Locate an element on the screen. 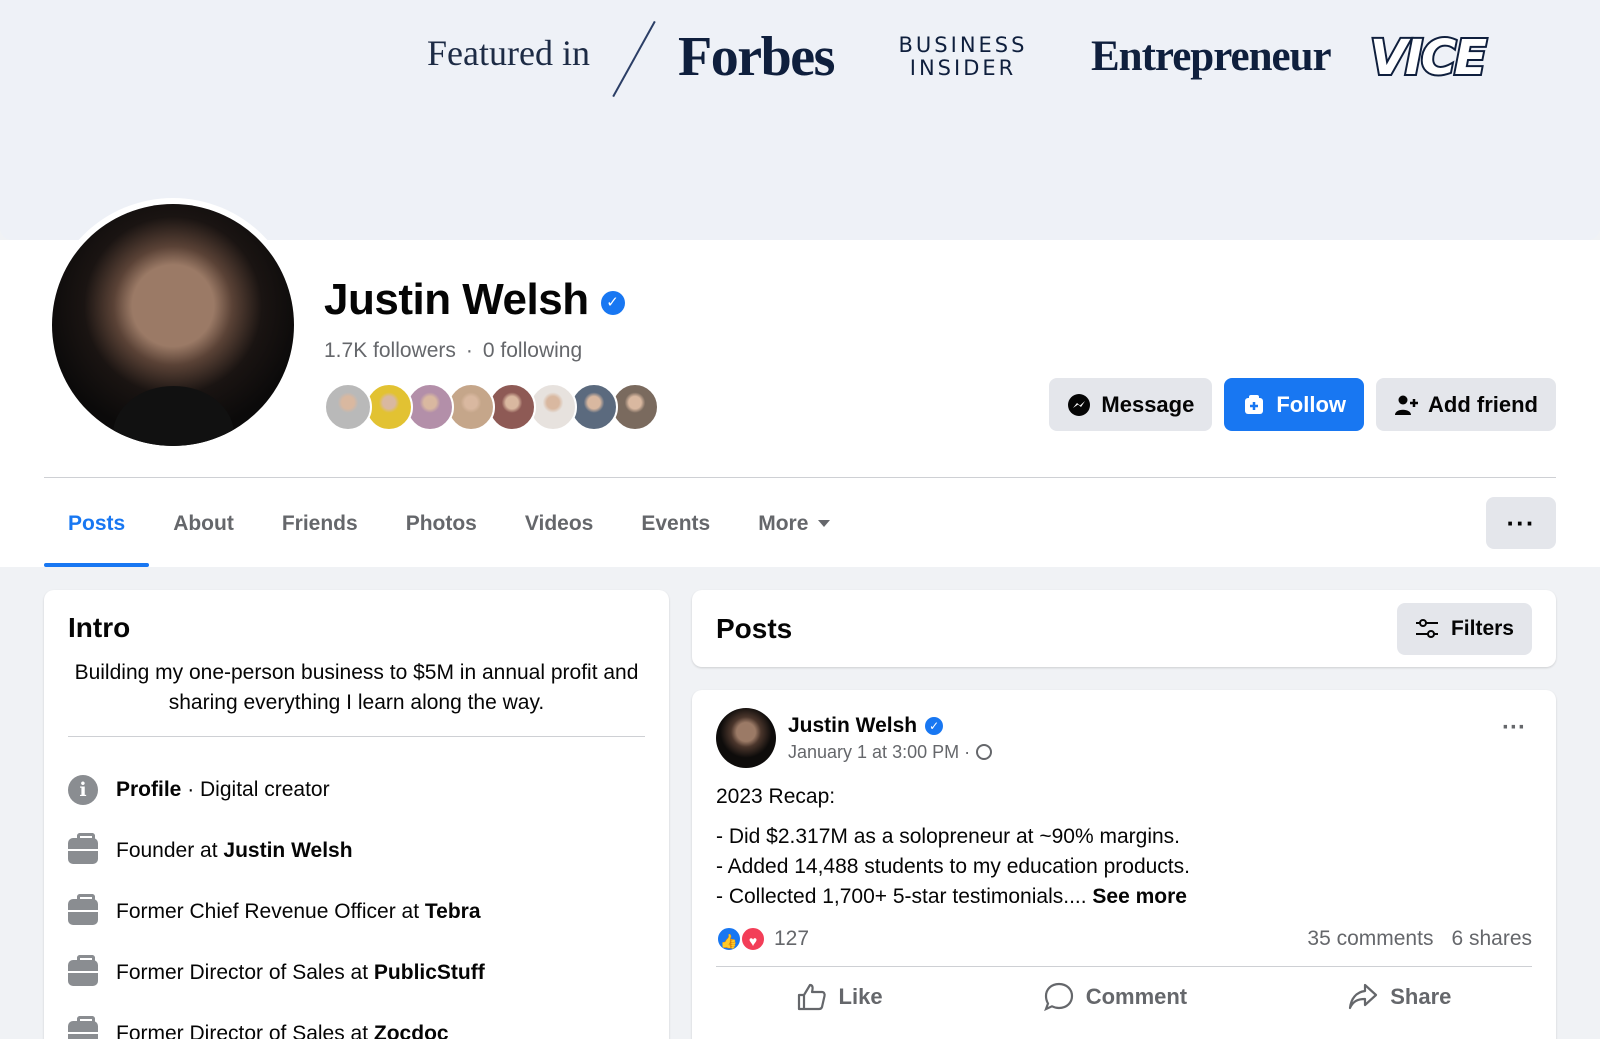  comment-button: Comment is located at coordinates (1115, 997).